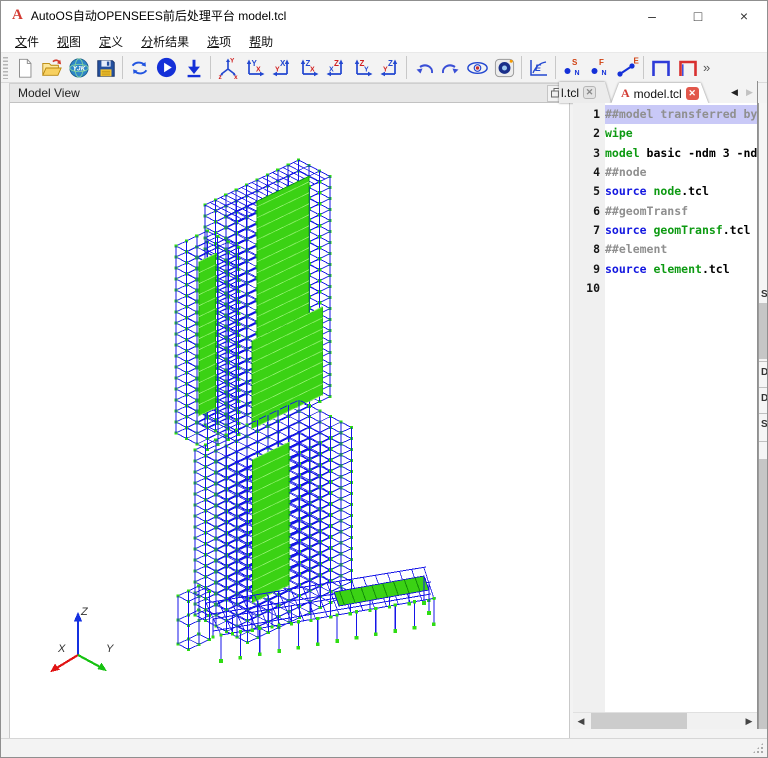 This screenshot has width=768, height=758. What do you see at coordinates (652, 15) in the screenshot?
I see `minimize-button: –` at bounding box center [652, 15].